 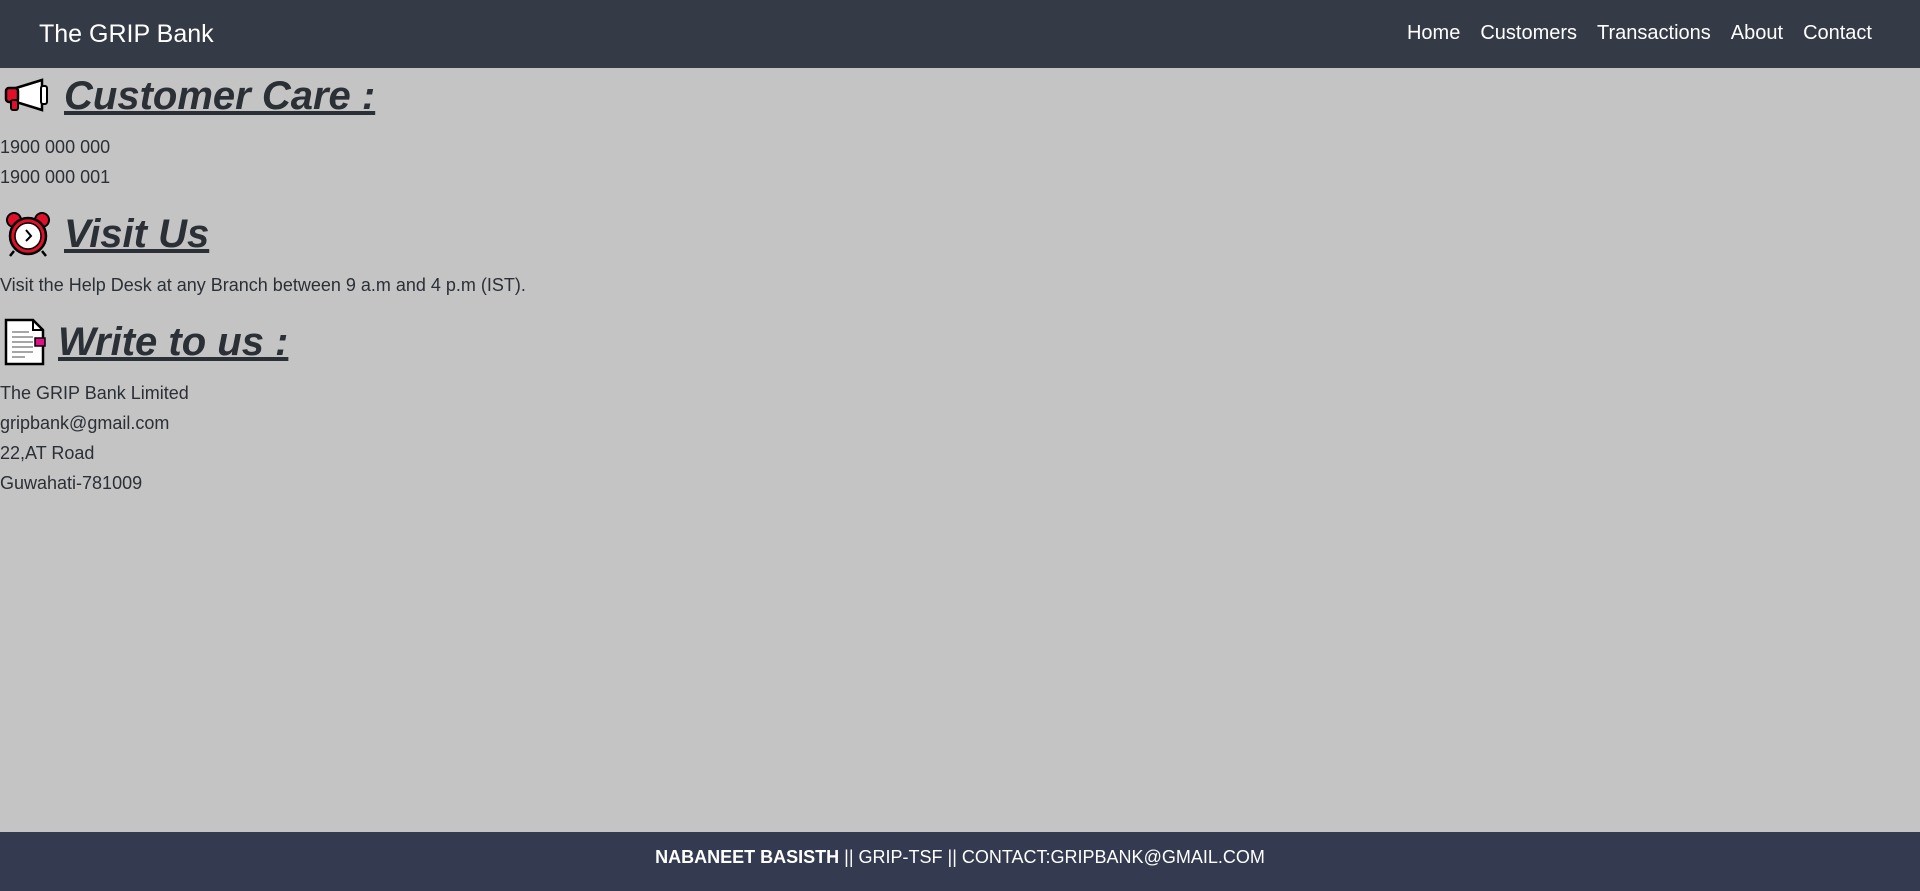 I want to click on nav-customers: Customers, so click(x=1528, y=33).